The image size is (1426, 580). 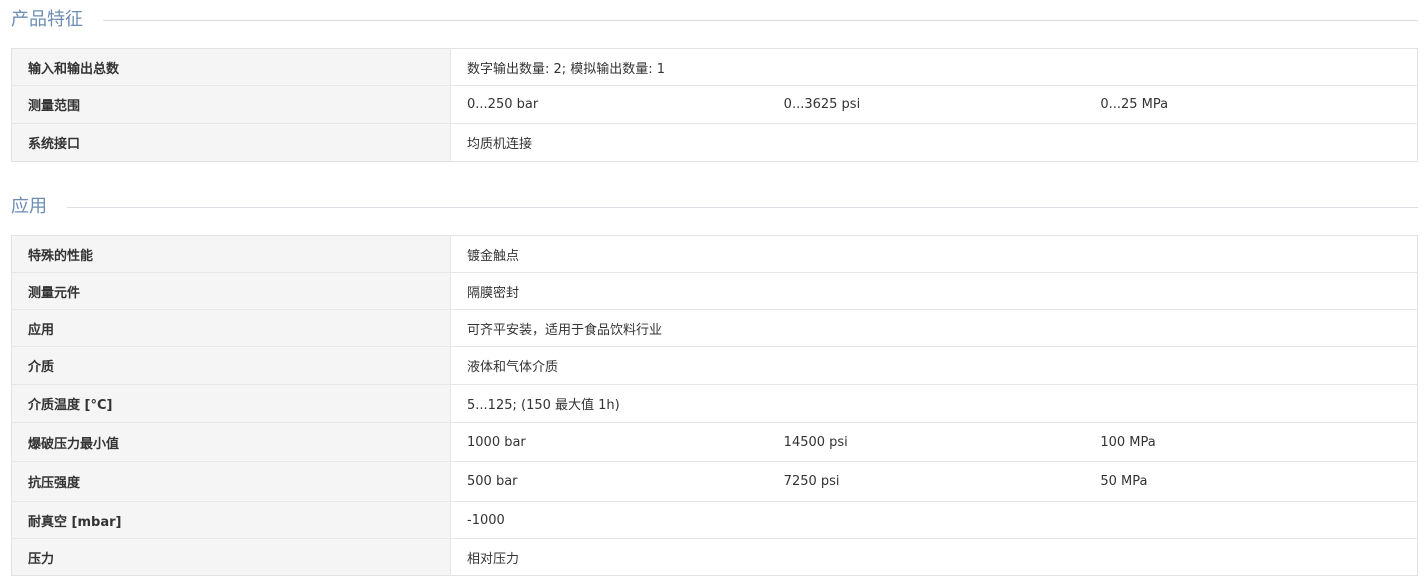 I want to click on table-row: 特殊的性能 镀金触点, so click(x=714, y=254).